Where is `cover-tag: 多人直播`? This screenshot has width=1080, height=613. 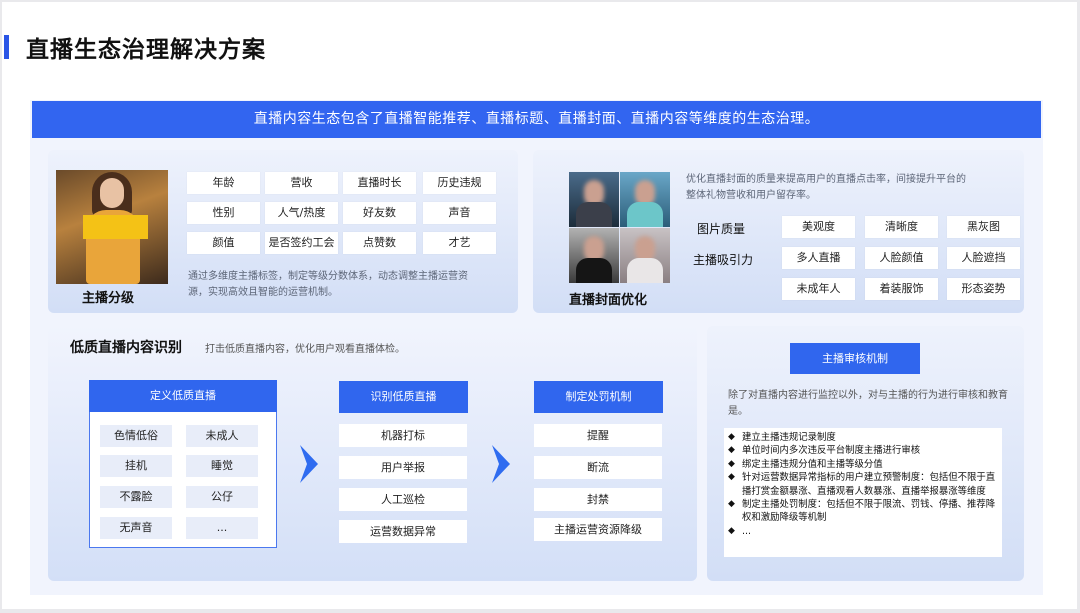 cover-tag: 多人直播 is located at coordinates (818, 258).